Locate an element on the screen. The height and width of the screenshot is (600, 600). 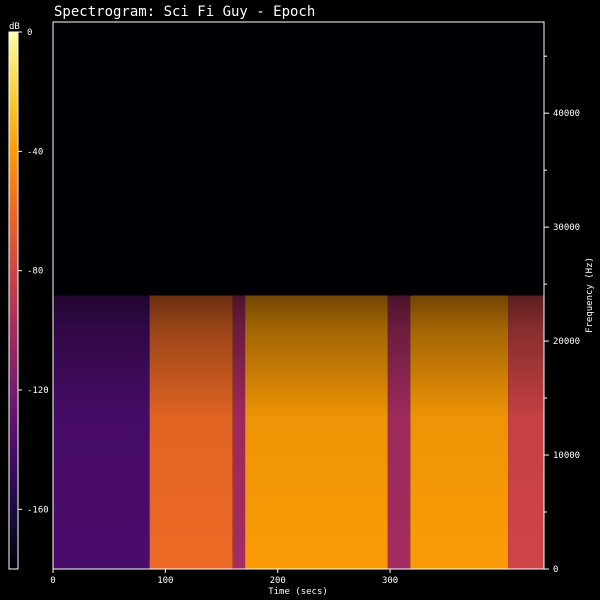
colorbar: dB 0 -40 -80 -120 -160 is located at coordinates (28, 296).